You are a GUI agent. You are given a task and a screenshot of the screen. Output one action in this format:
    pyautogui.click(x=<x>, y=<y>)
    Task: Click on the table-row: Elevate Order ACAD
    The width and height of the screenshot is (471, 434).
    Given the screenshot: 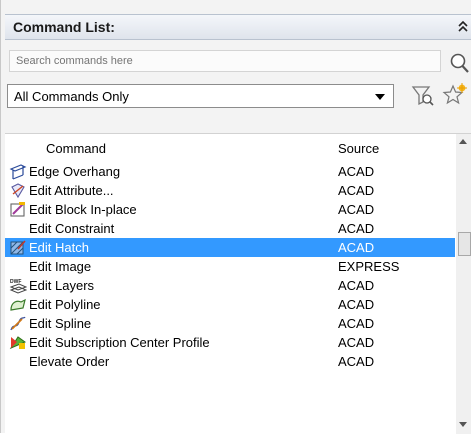 What is the action you would take?
    pyautogui.click(x=230, y=361)
    